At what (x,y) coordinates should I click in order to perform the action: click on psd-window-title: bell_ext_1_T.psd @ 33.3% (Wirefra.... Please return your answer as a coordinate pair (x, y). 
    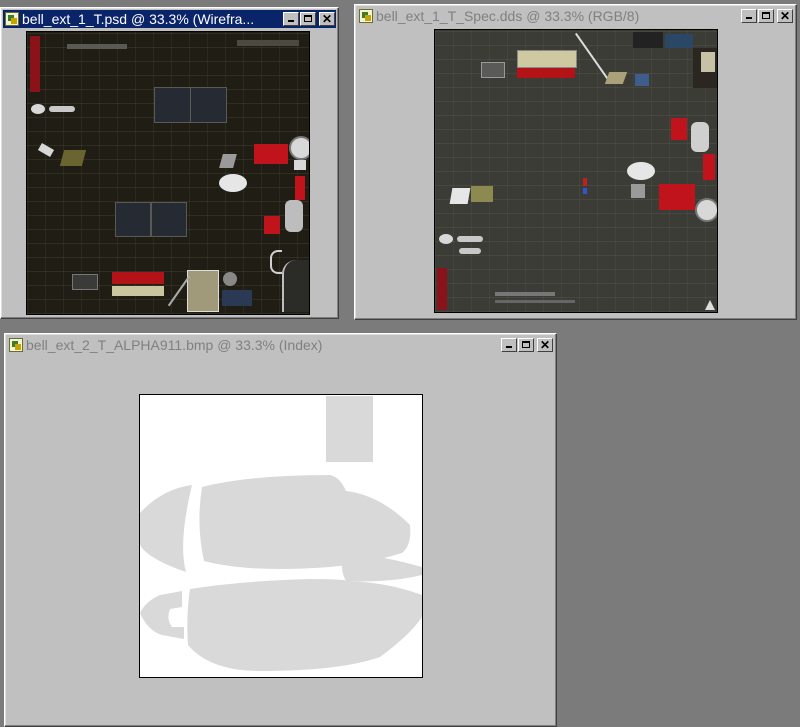
    Looking at the image, I should click on (138, 19).